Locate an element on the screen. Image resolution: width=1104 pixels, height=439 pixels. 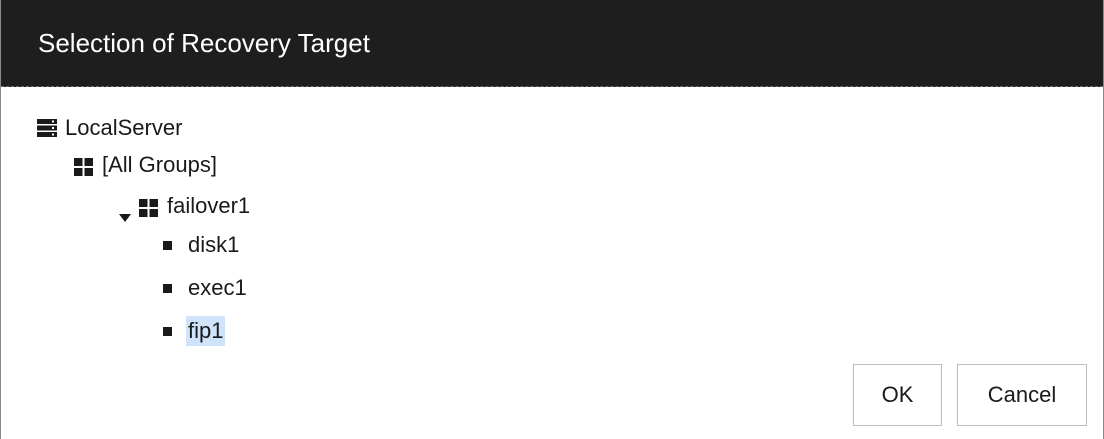
tree-node-resource-exec1: exec1 is located at coordinates (206, 288).